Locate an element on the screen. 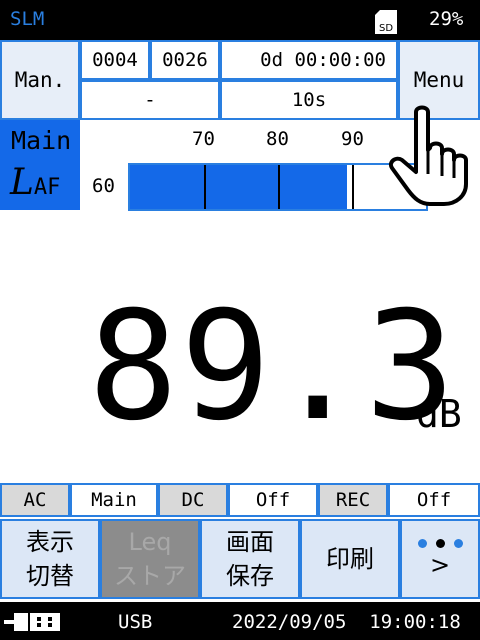 This screenshot has height=640, width=480. rec-value-text: Off is located at coordinates (434, 500).